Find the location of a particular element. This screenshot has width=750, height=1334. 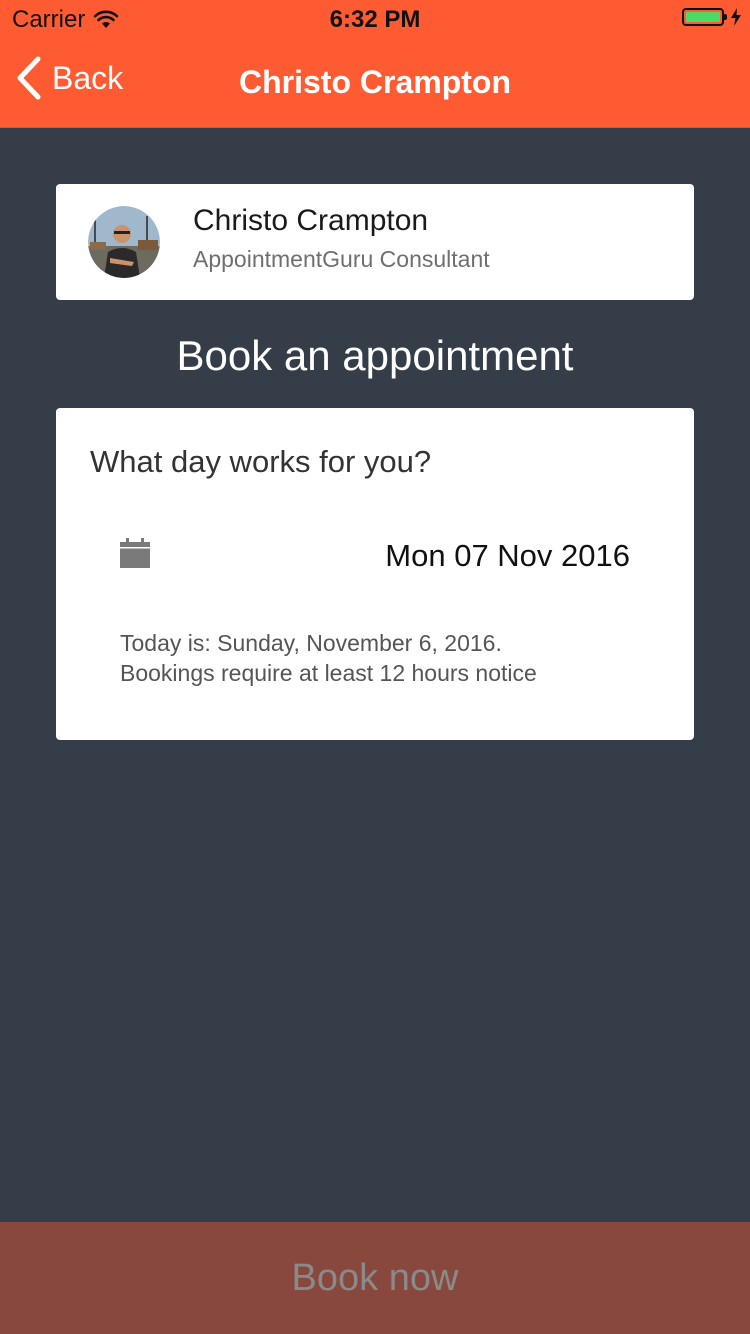

nav-title: Christo Crampton is located at coordinates (375, 82).